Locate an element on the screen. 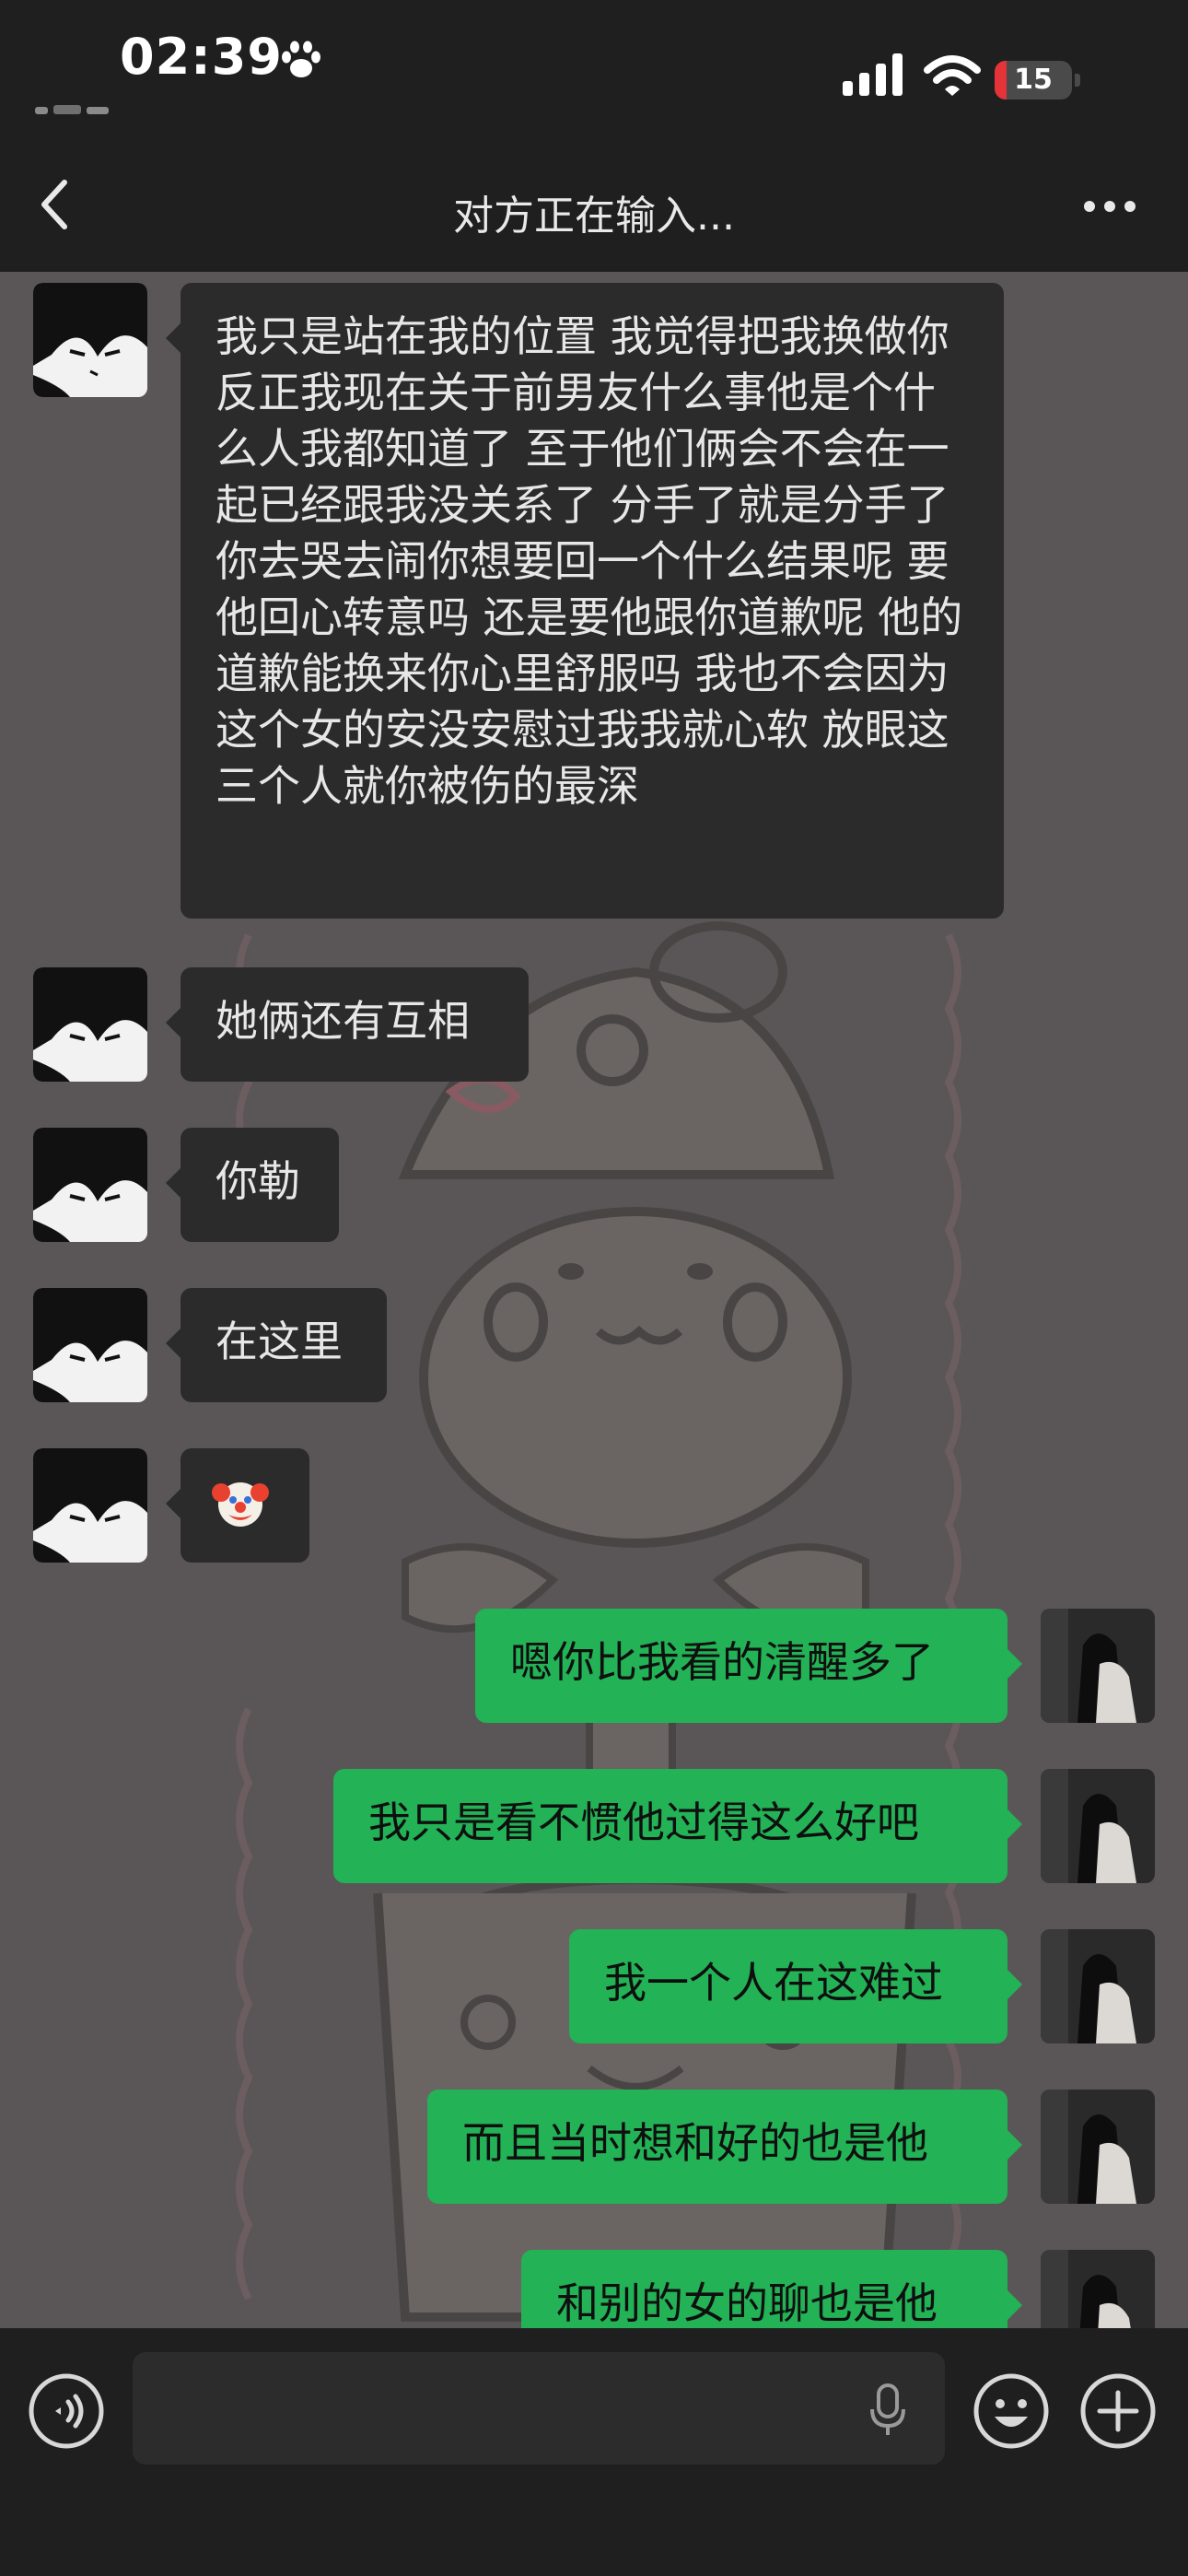 This screenshot has height=2576, width=1188. input-bar is located at coordinates (594, 2452).